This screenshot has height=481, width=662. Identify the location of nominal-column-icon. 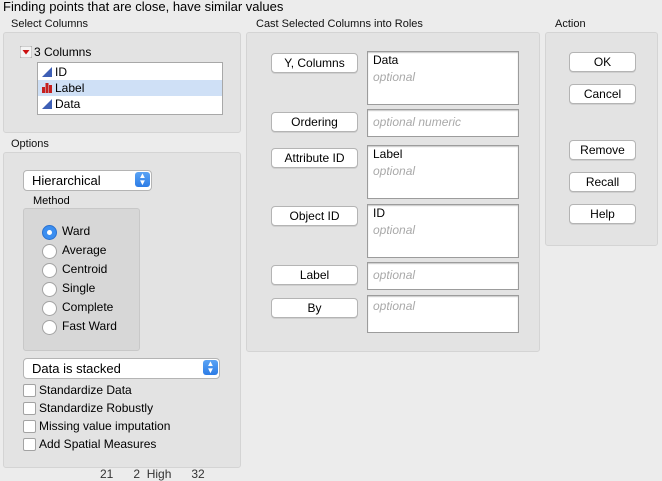
(47, 88).